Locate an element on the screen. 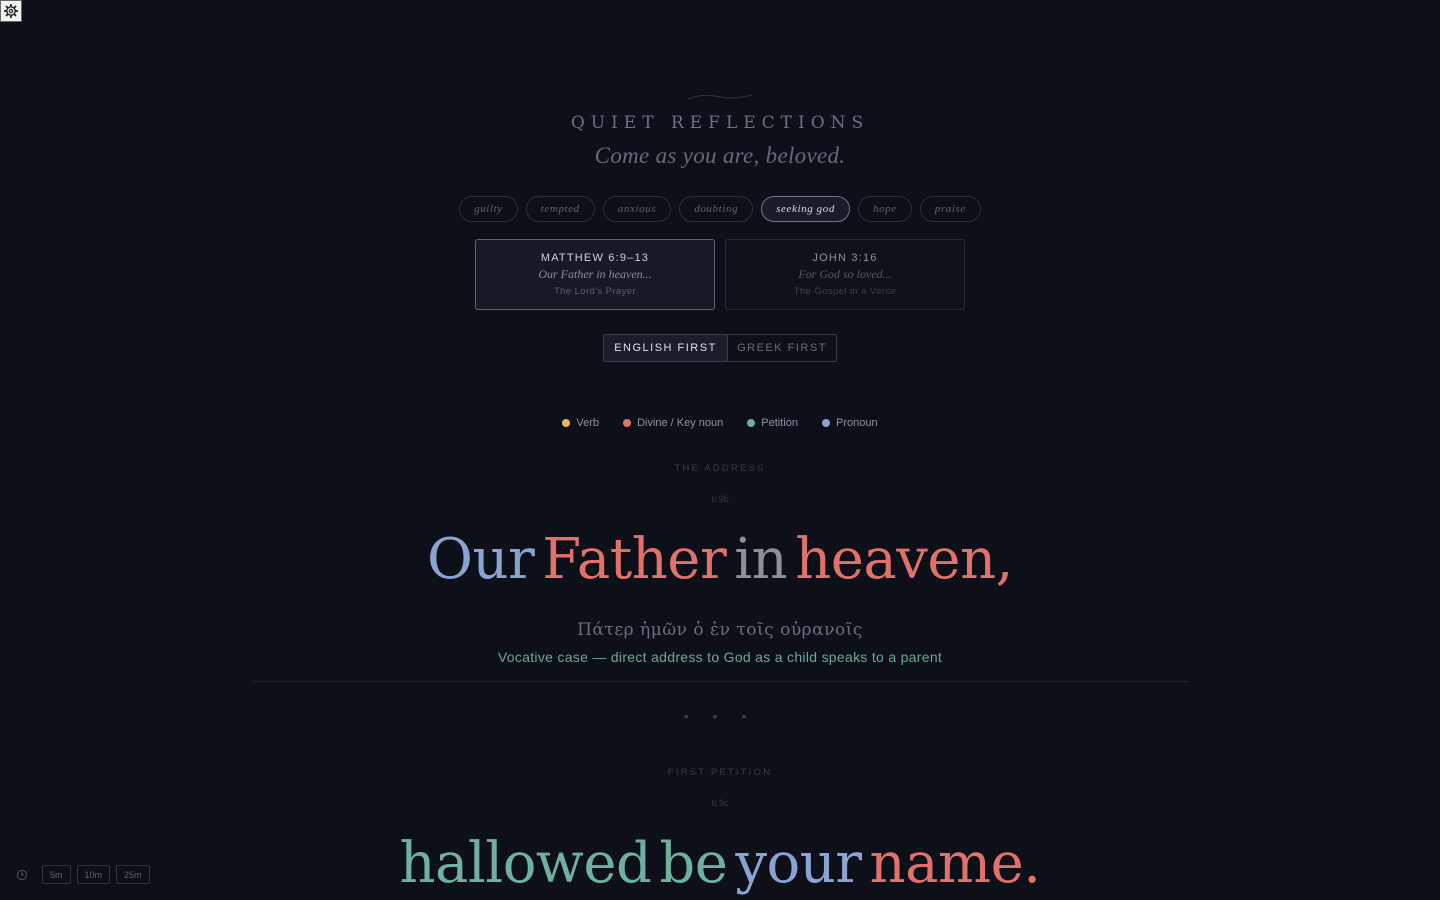 The height and width of the screenshot is (900, 1440). legend-label: Petition is located at coordinates (779, 423).